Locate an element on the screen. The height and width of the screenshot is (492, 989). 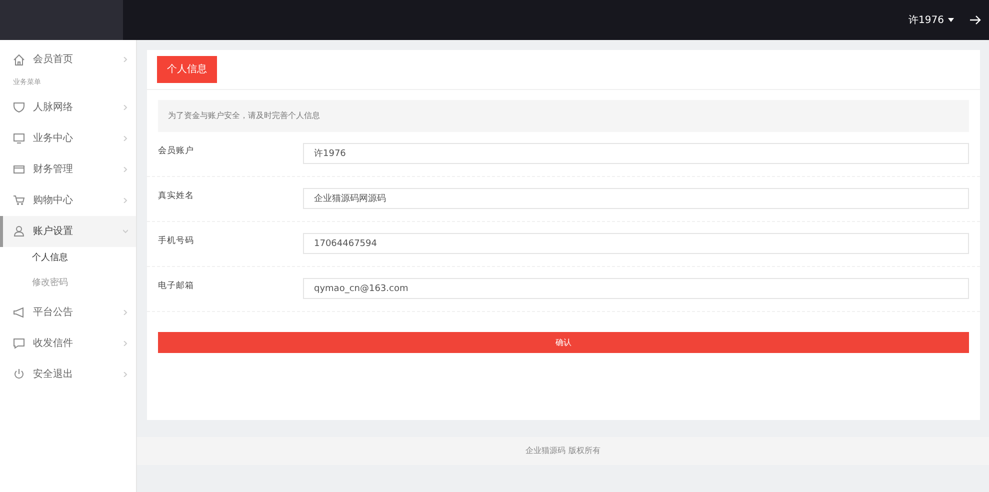
caret-icon is located at coordinates (951, 20).